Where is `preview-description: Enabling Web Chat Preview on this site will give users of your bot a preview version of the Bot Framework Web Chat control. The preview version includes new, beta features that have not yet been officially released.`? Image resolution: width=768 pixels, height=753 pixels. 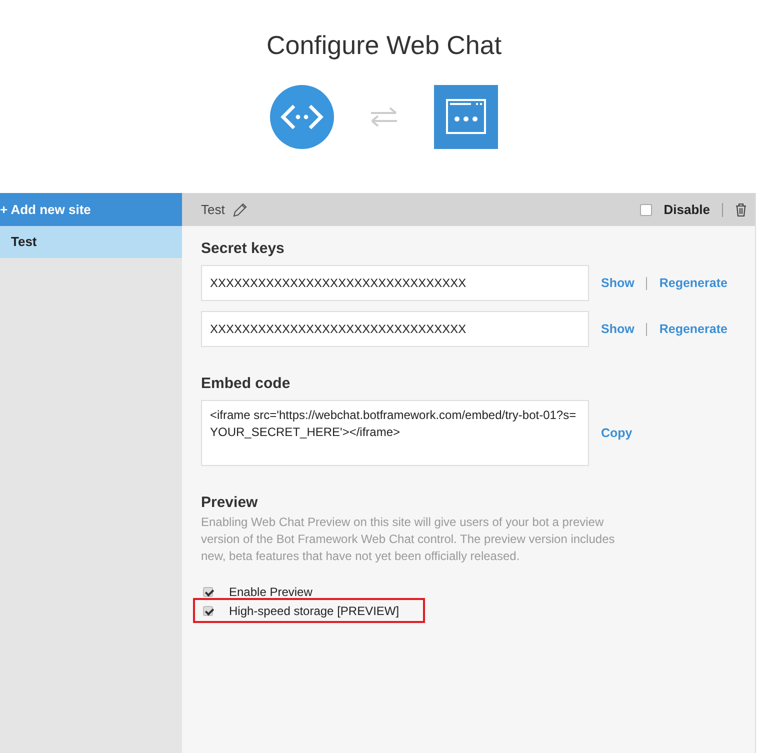
preview-description: Enabling Web Chat Preview on this site will give users of your bot a preview version of the Bot Framework Web Chat control. The preview version includes new, beta features that have not yet been officially released. is located at coordinates (408, 539).